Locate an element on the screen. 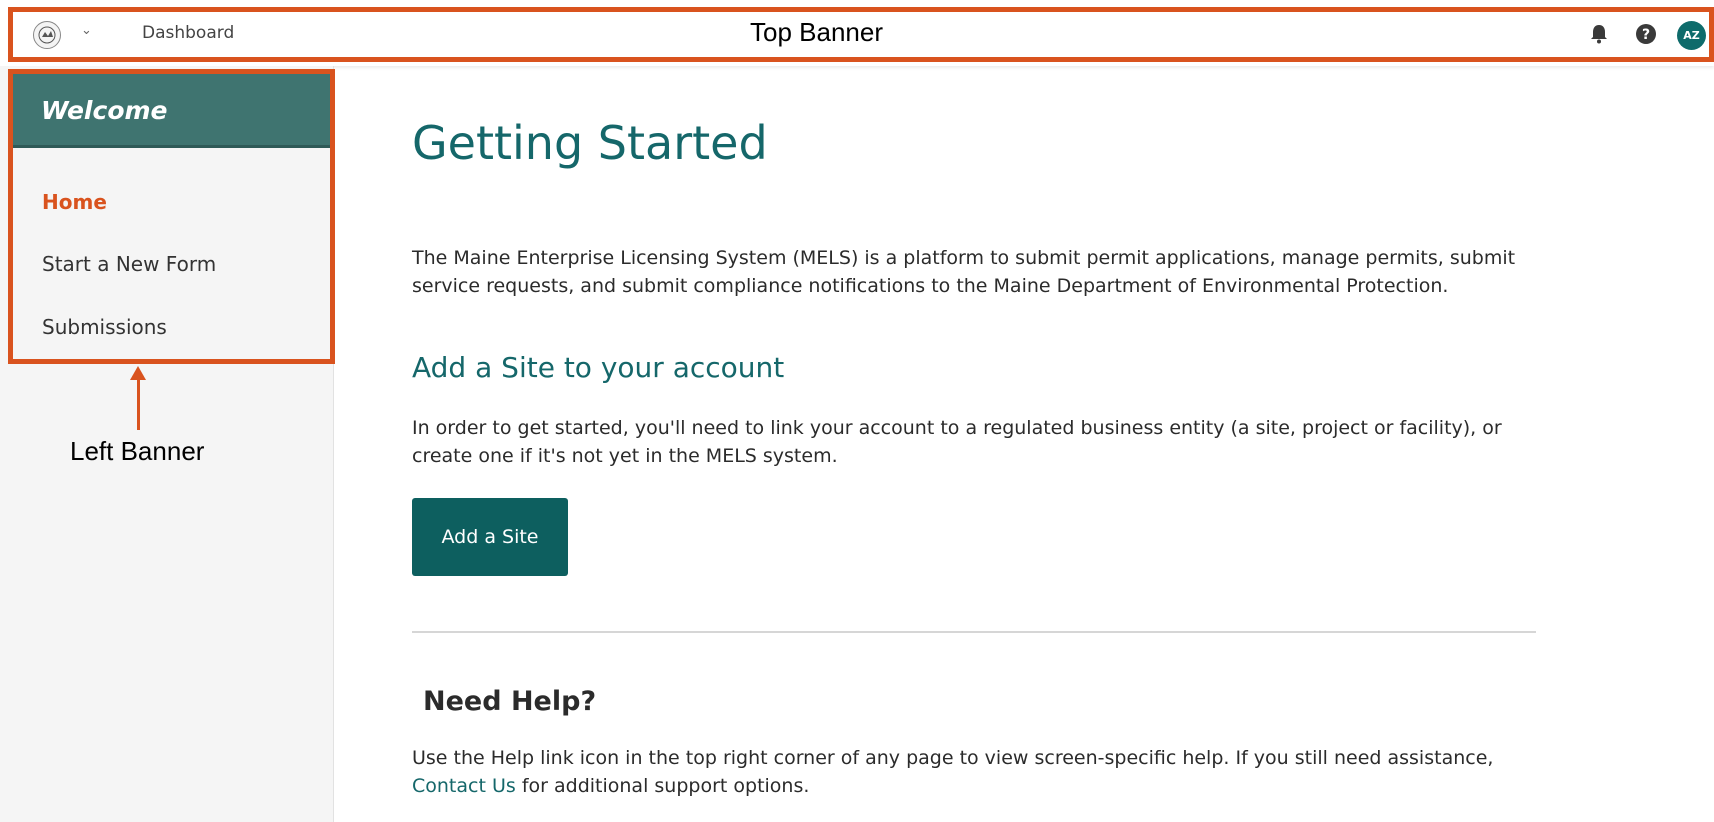 The height and width of the screenshot is (822, 1714). section-divider is located at coordinates (974, 632).